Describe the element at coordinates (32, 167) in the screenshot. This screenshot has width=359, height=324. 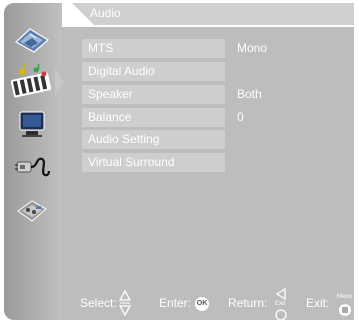
I see `setup-icon` at that location.